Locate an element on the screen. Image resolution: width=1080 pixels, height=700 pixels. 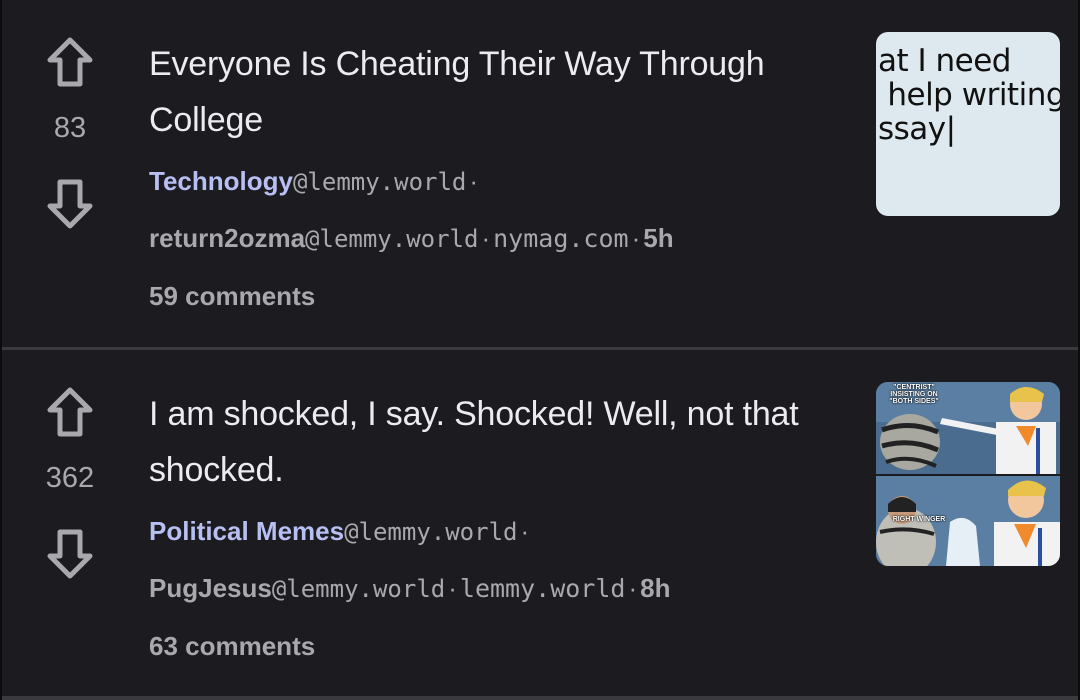
author-line: return2ozma@lemmy.world · nymag.com · 5h is located at coordinates (411, 238).